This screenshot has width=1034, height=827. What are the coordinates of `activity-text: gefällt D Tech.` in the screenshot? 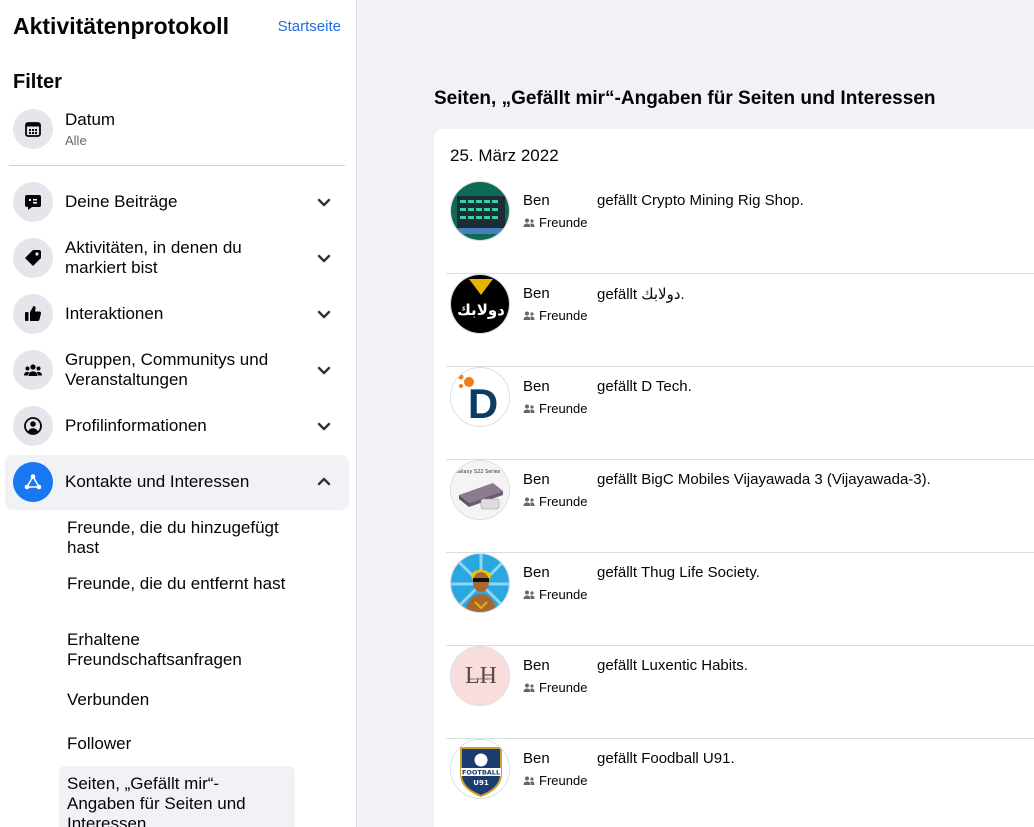 It's located at (644, 386).